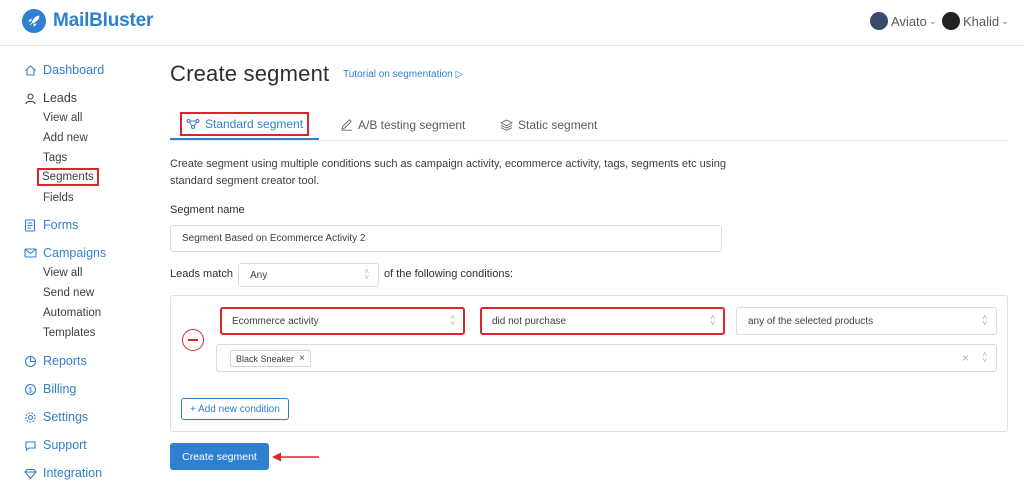  Describe the element at coordinates (606, 358) in the screenshot. I see `product-multiselect: Black Sneaker × × ˄ ˅` at that location.